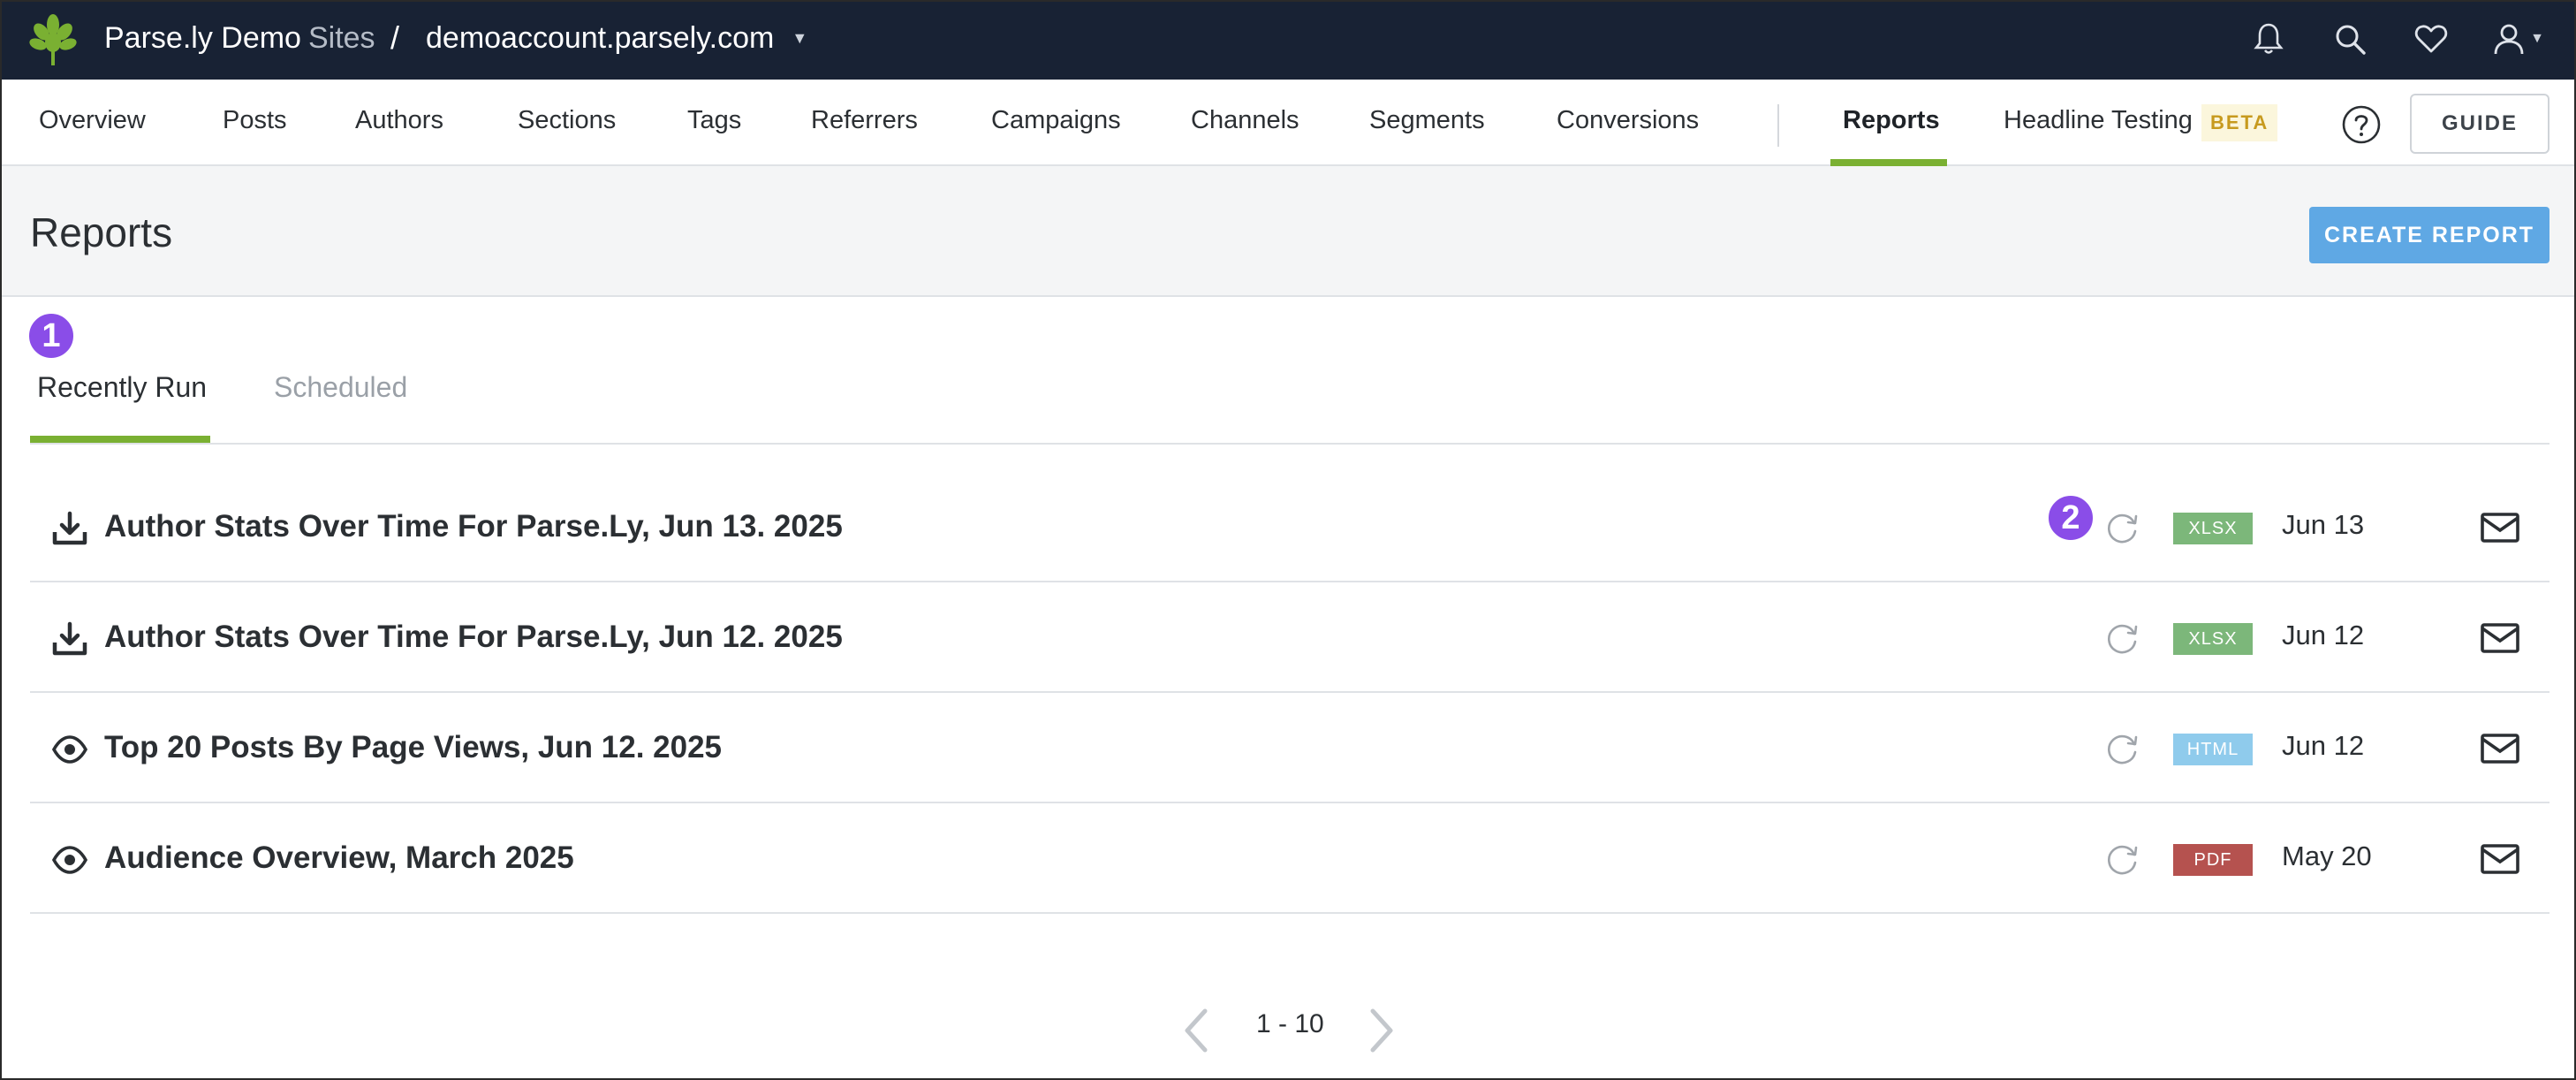 Image resolution: width=2576 pixels, height=1080 pixels. What do you see at coordinates (2349, 38) in the screenshot?
I see `search-icon` at bounding box center [2349, 38].